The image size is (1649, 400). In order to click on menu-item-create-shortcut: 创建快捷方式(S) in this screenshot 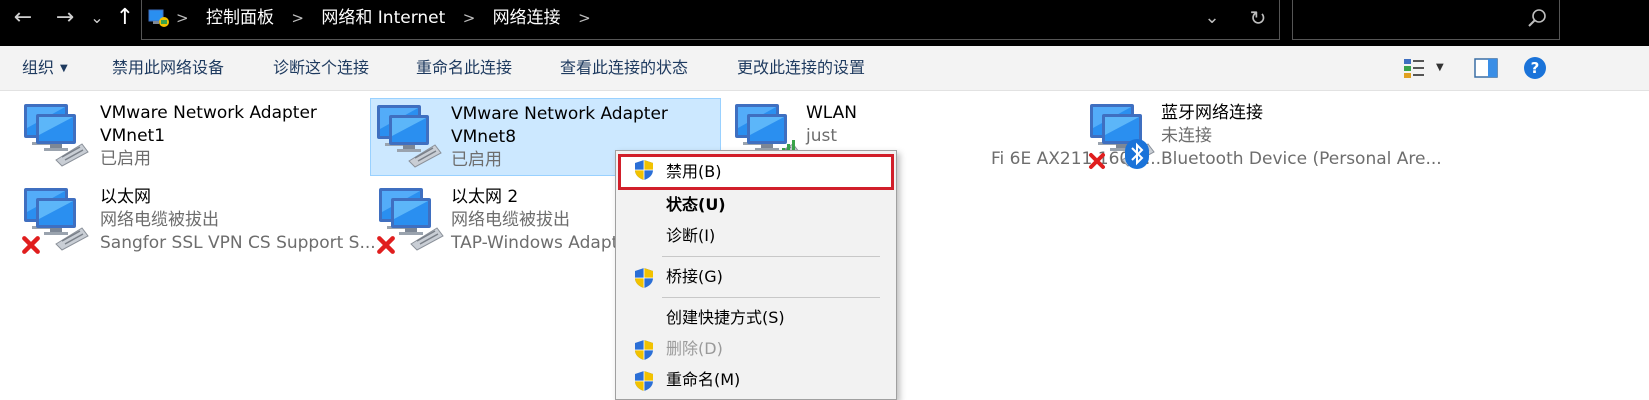, I will do `click(756, 318)`.